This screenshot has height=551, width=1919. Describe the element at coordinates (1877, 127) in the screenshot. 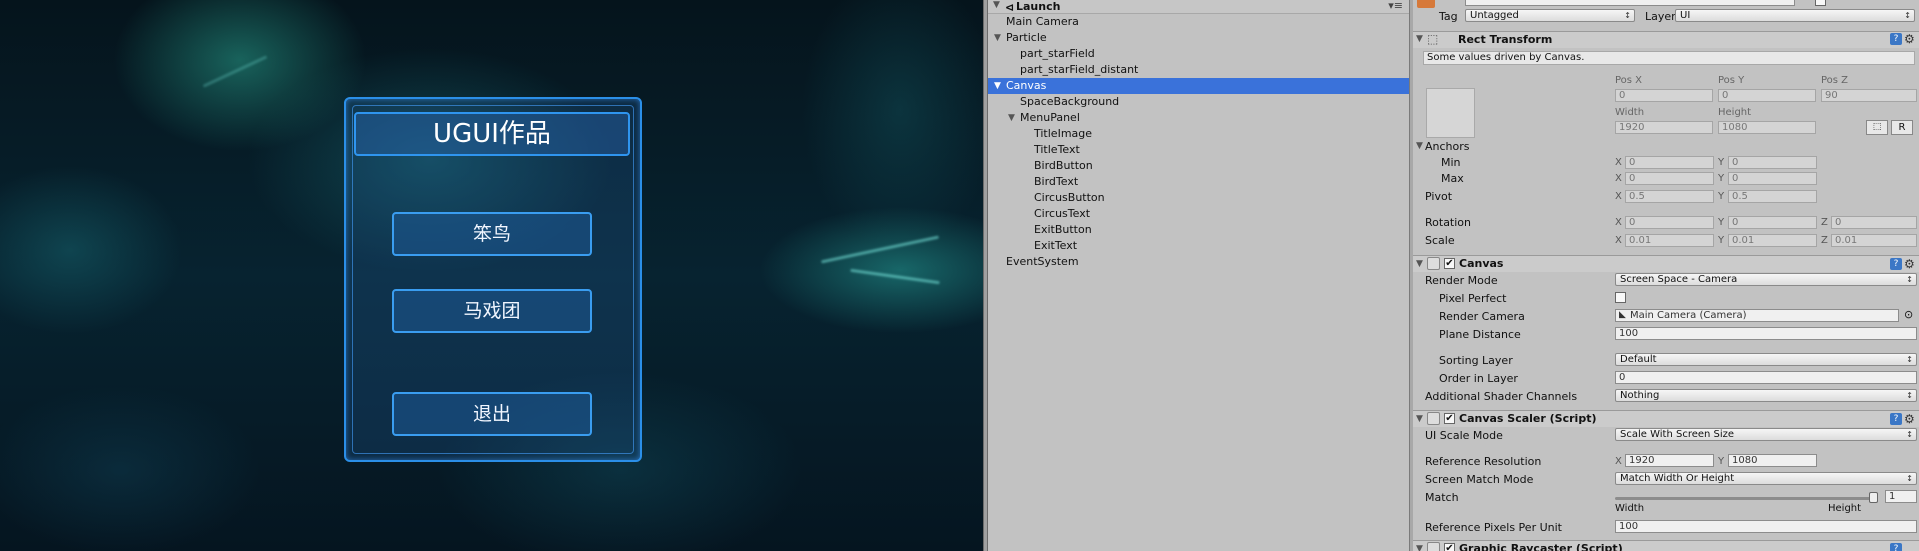

I see `blueprint-mode-button: ⬚` at that location.